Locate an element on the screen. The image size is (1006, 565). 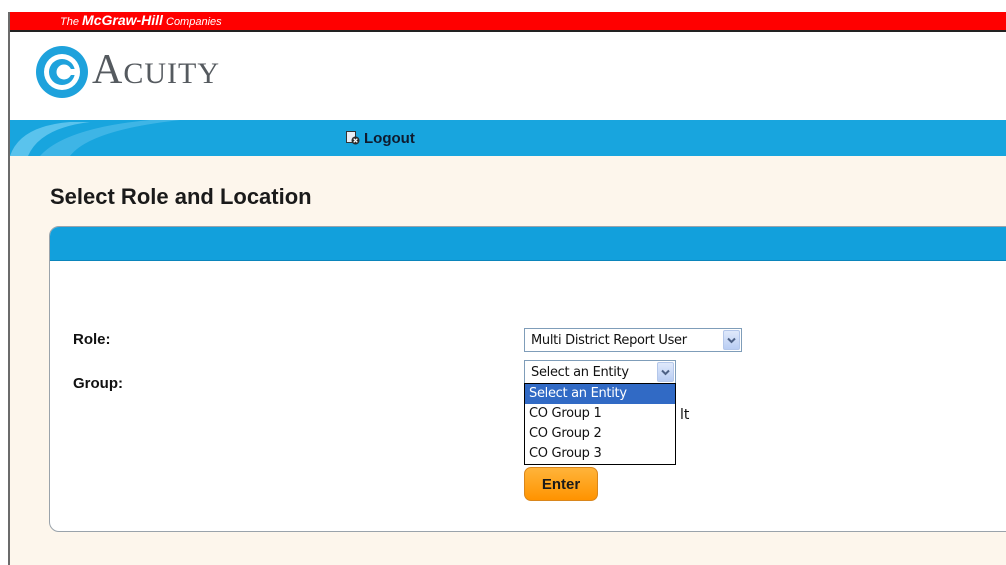
panel-header is located at coordinates (528, 244).